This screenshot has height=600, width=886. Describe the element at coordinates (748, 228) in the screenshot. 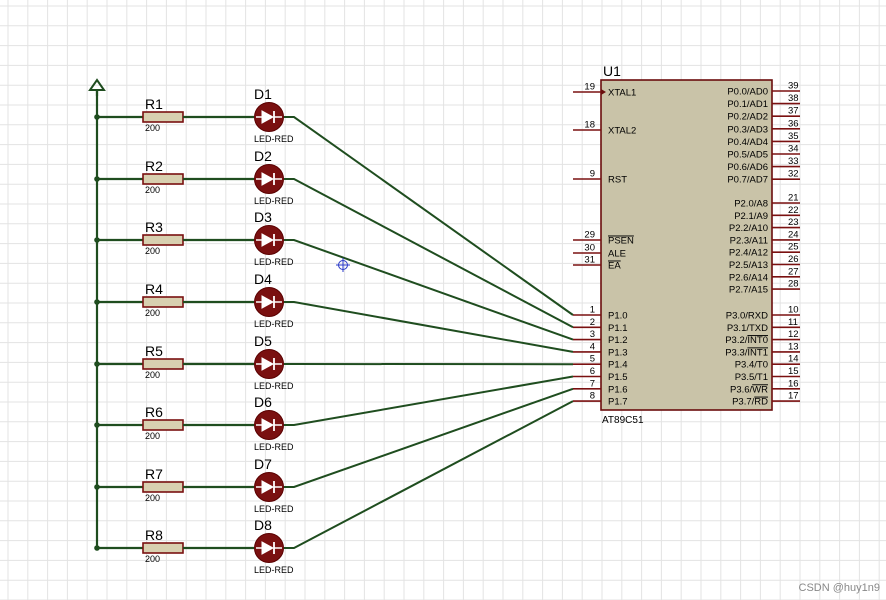

I see `pin-name: P2.2/A10` at that location.